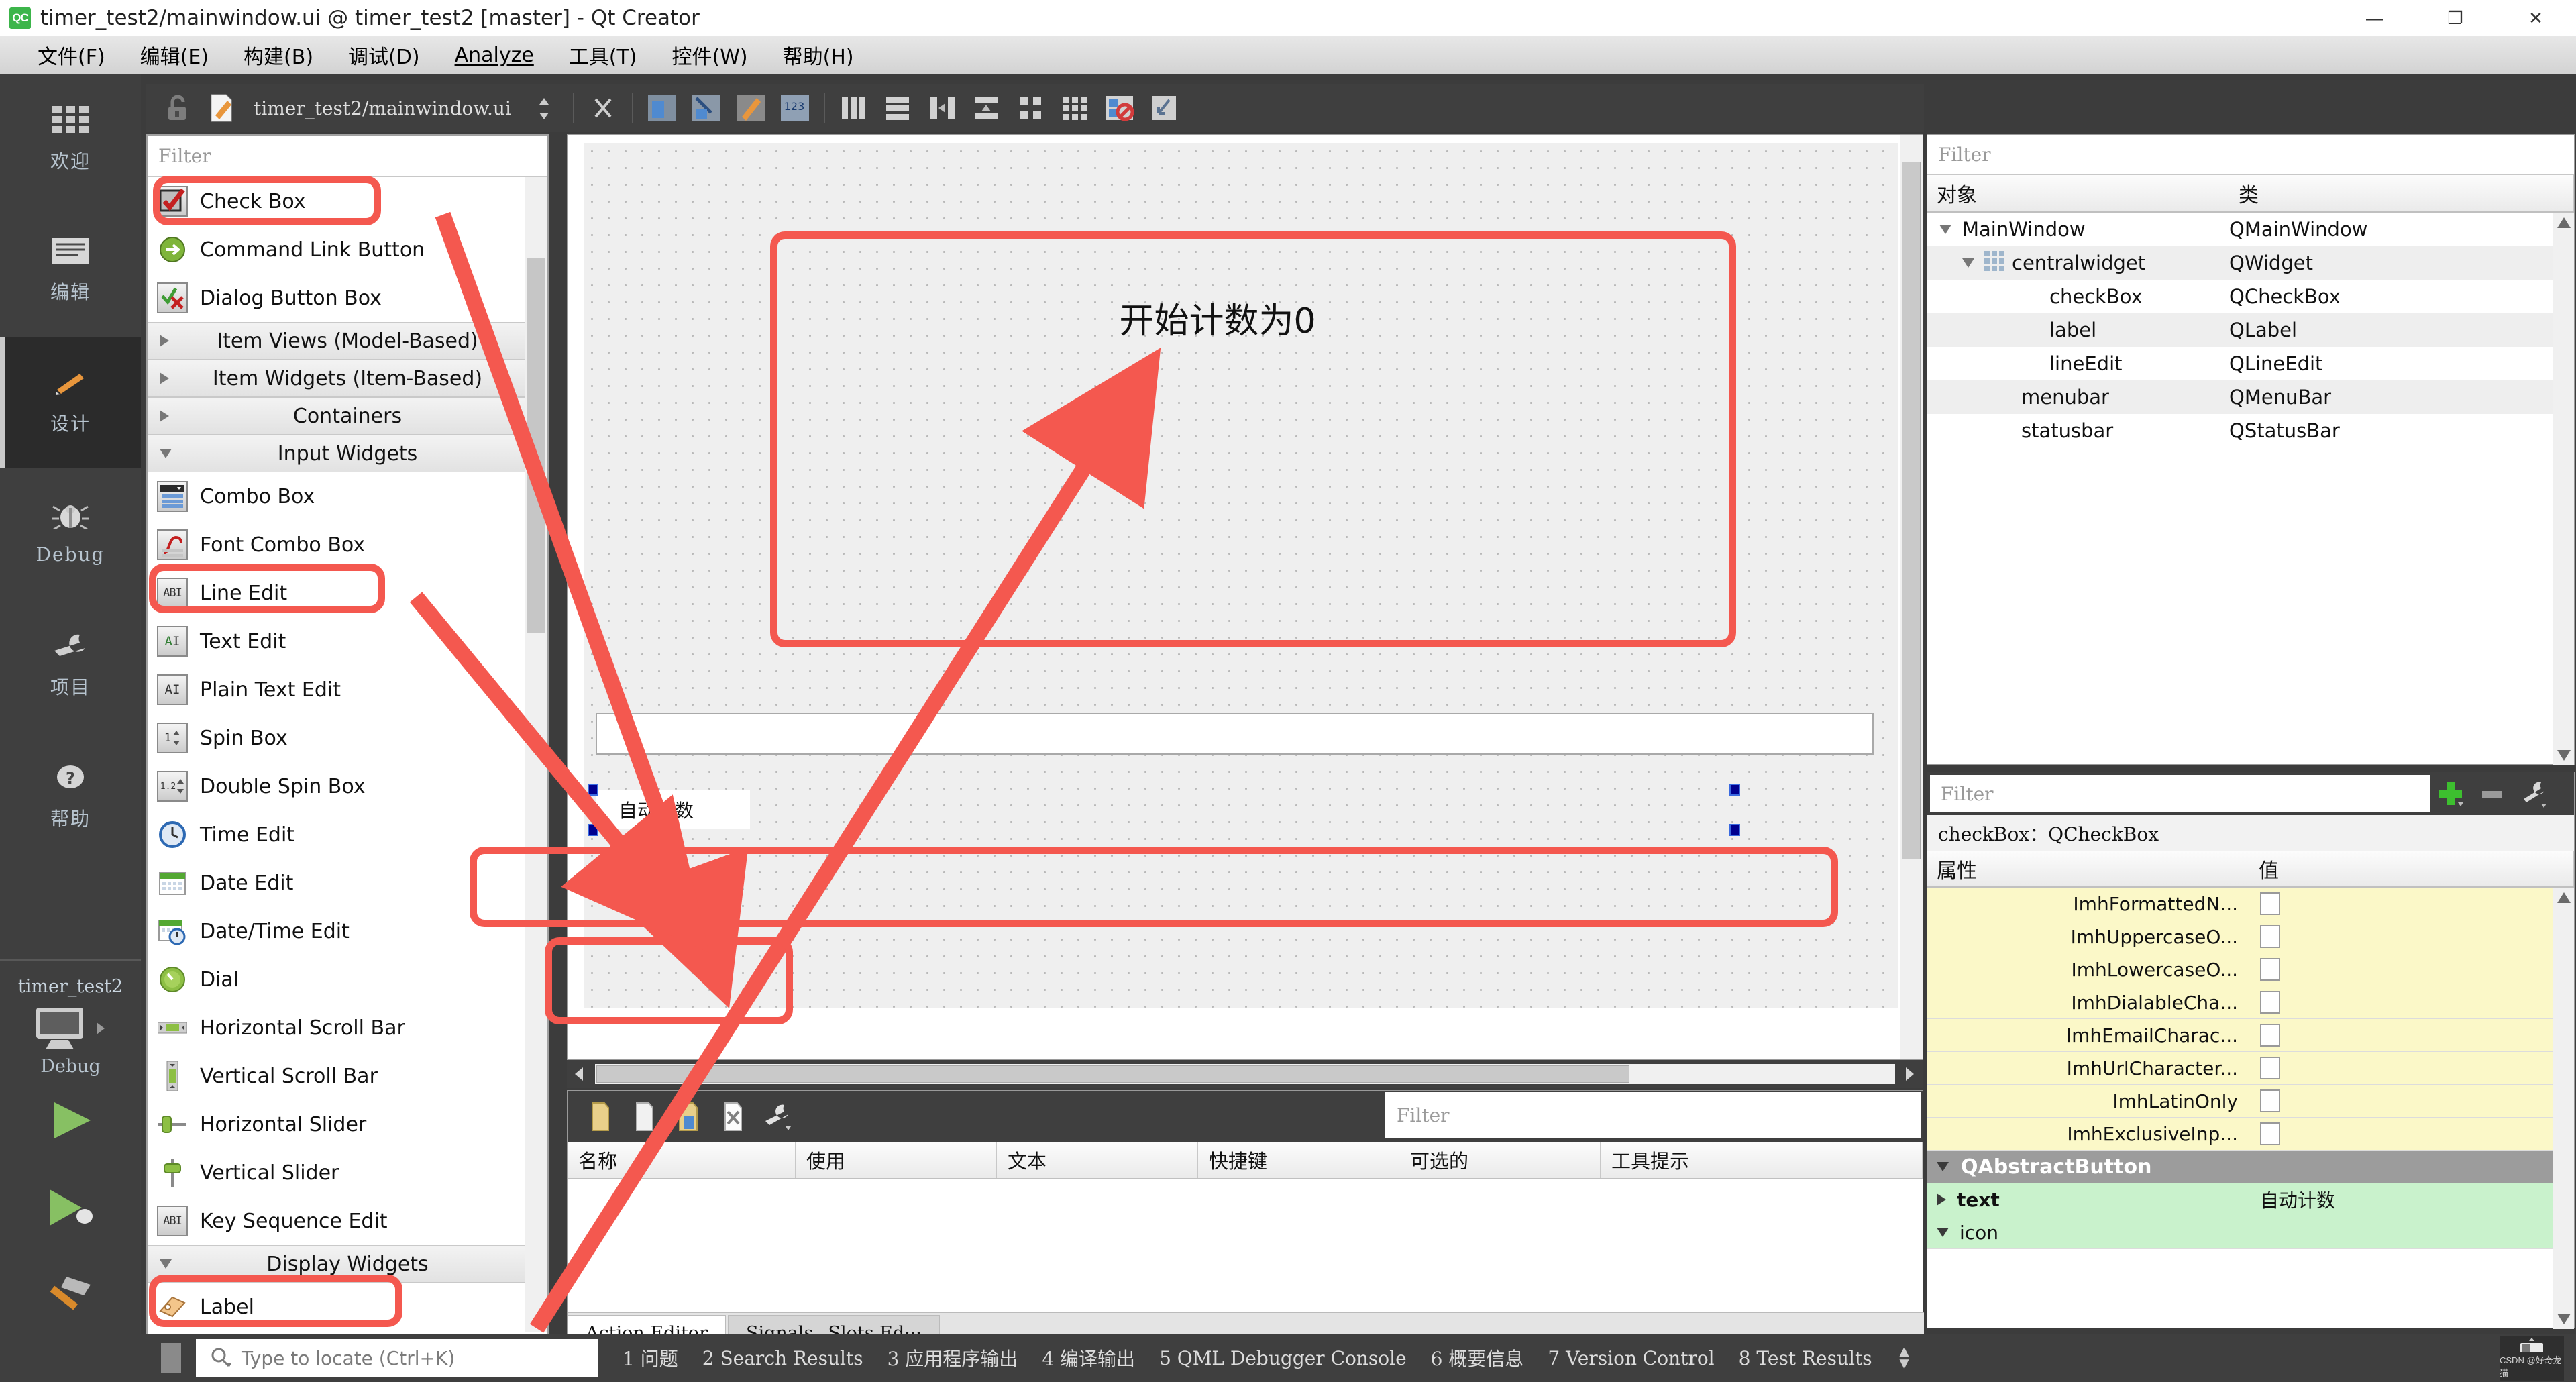 Image resolution: width=2576 pixels, height=1382 pixels. I want to click on menu-tools: 工具(T), so click(603, 55).